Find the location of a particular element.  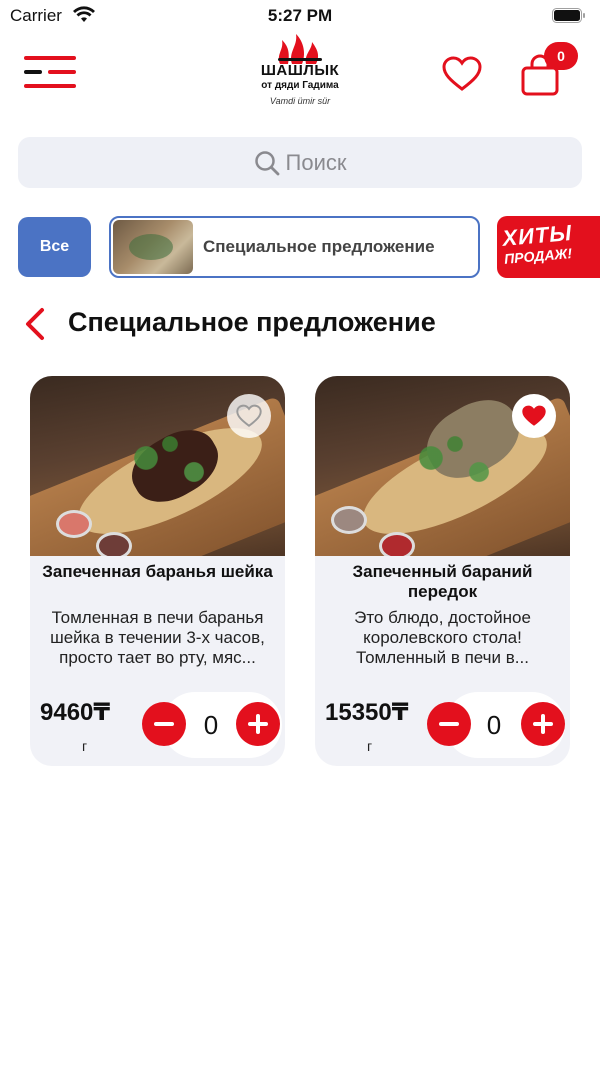

app-header: ШАШЛЫК от дяди Гадима Vamdi ümir sür 0 is located at coordinates (300, 75).